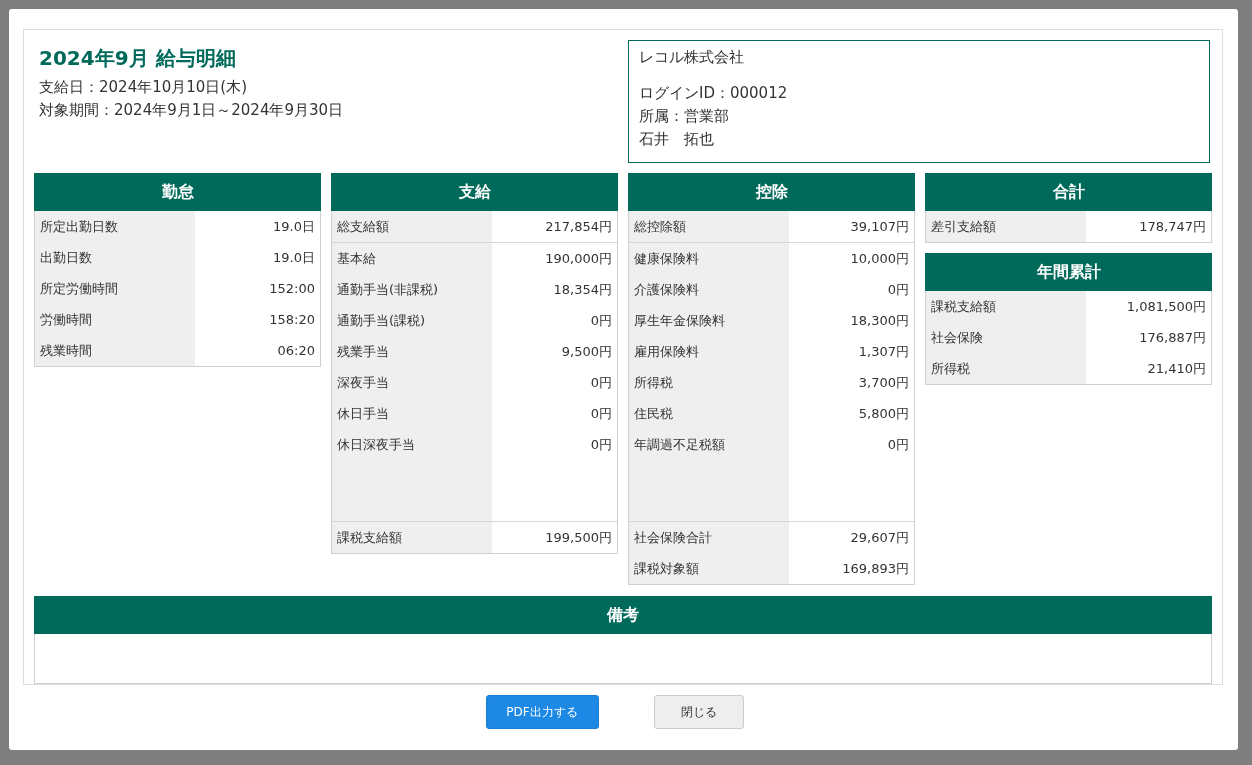 The image size is (1252, 765). Describe the element at coordinates (363, 413) in the screenshot. I see `label-cell-text: 休日手当` at that location.